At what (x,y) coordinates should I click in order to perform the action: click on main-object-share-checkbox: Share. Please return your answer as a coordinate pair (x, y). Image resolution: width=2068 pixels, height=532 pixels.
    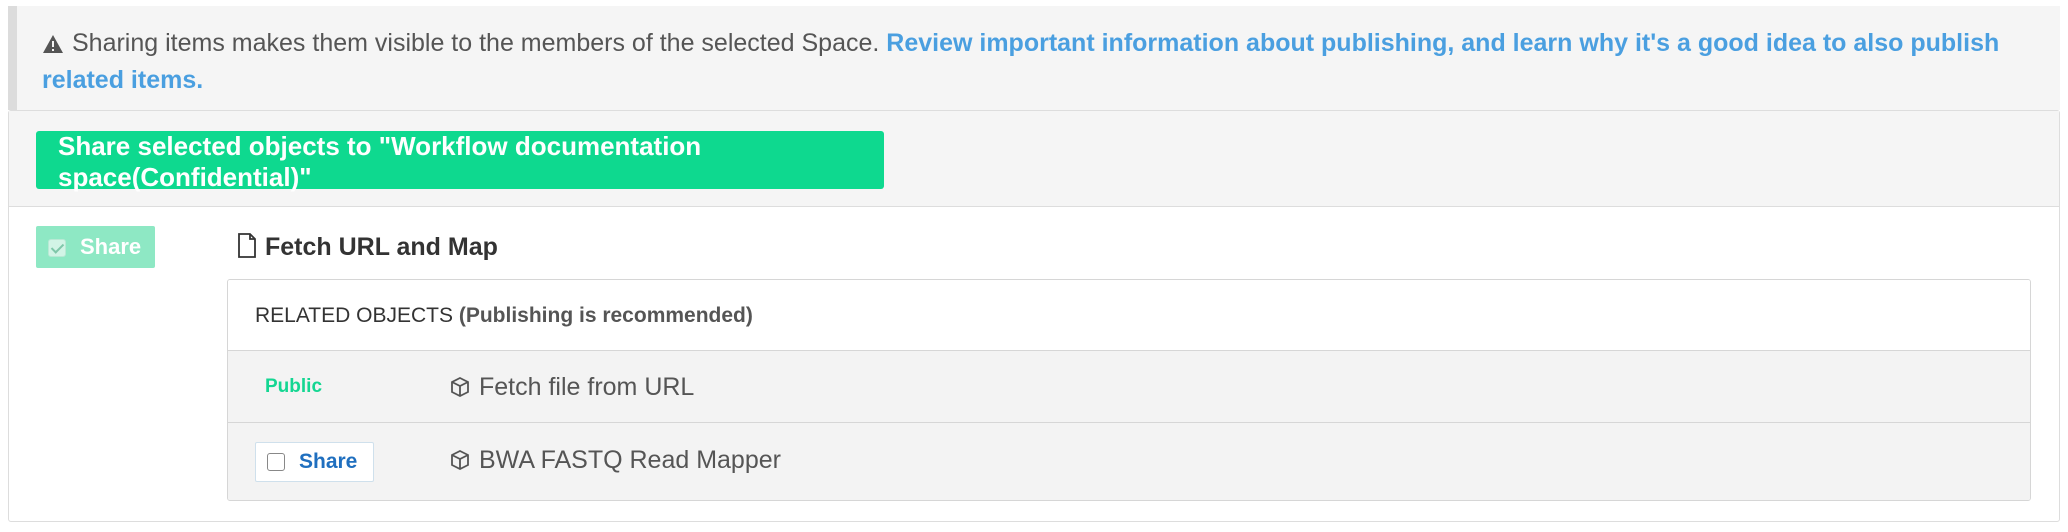
    Looking at the image, I should click on (95, 247).